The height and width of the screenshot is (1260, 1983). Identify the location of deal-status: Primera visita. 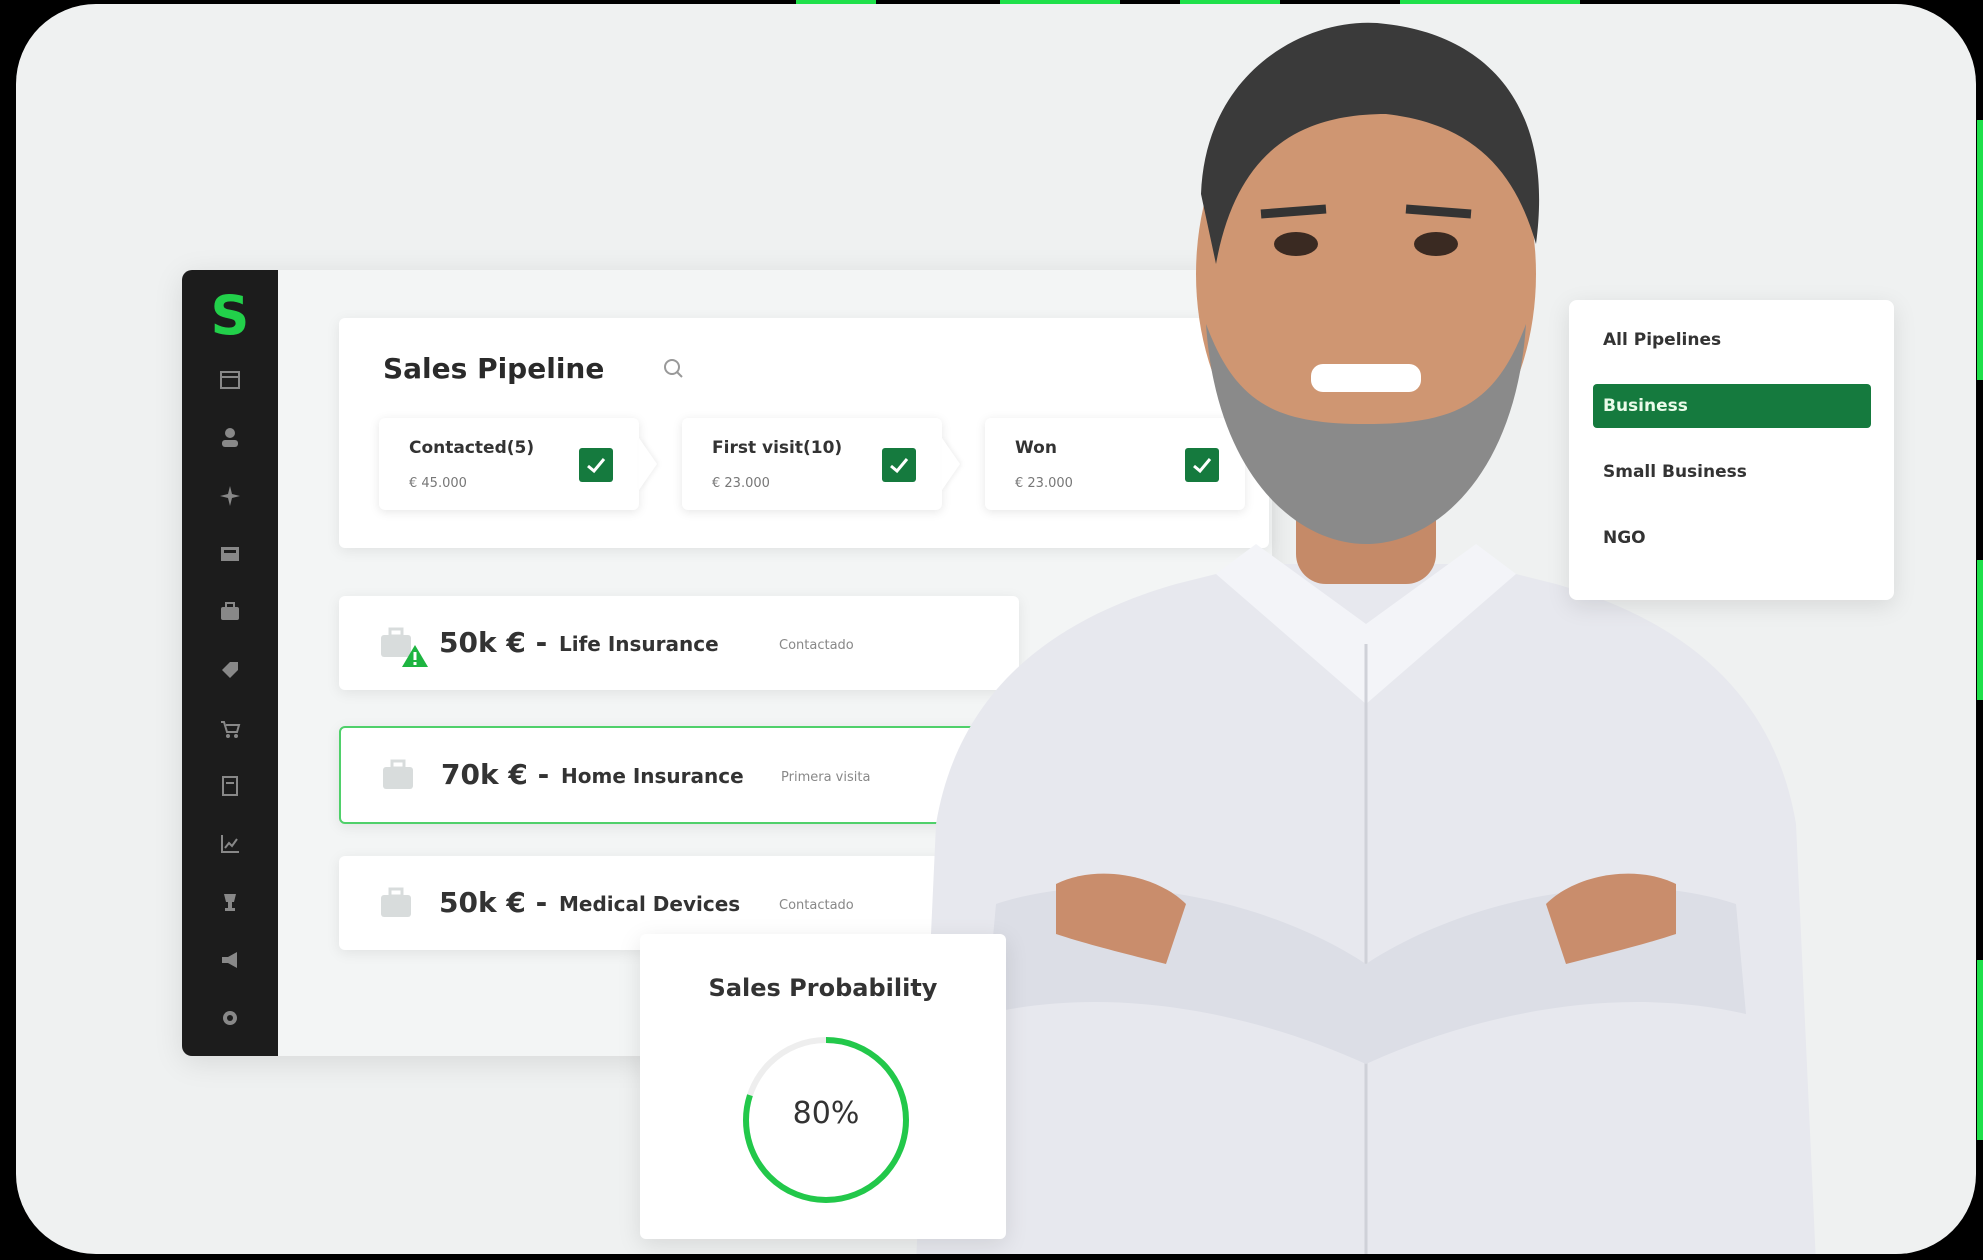
(826, 777).